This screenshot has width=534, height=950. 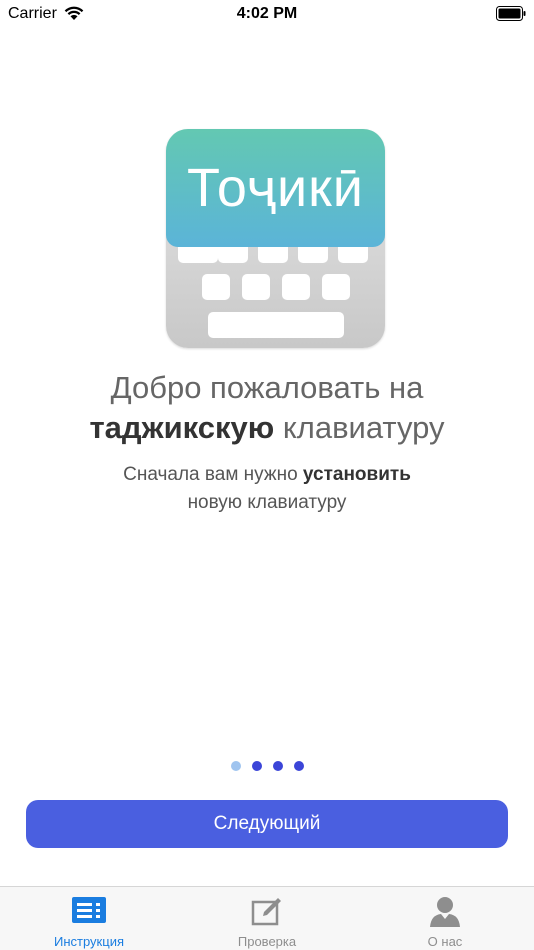 I want to click on next-button: Следующий, so click(x=267, y=824).